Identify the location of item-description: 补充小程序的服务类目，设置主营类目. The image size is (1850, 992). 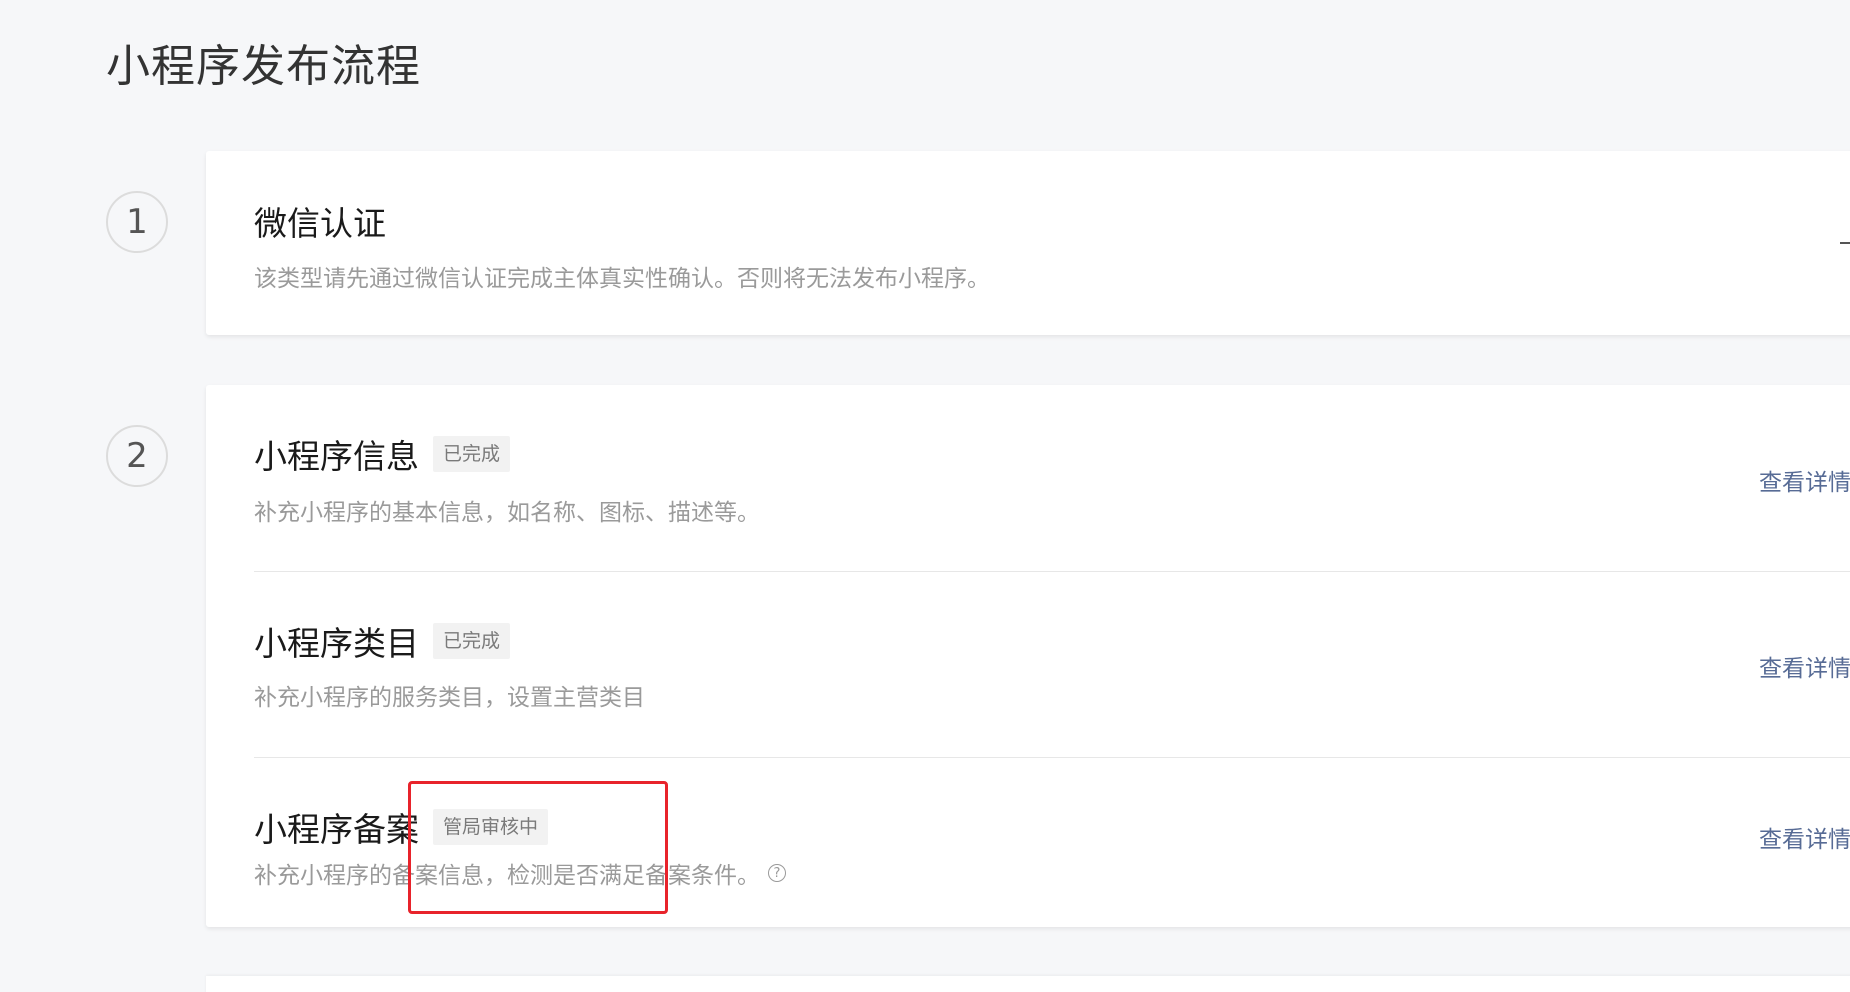
(449, 698).